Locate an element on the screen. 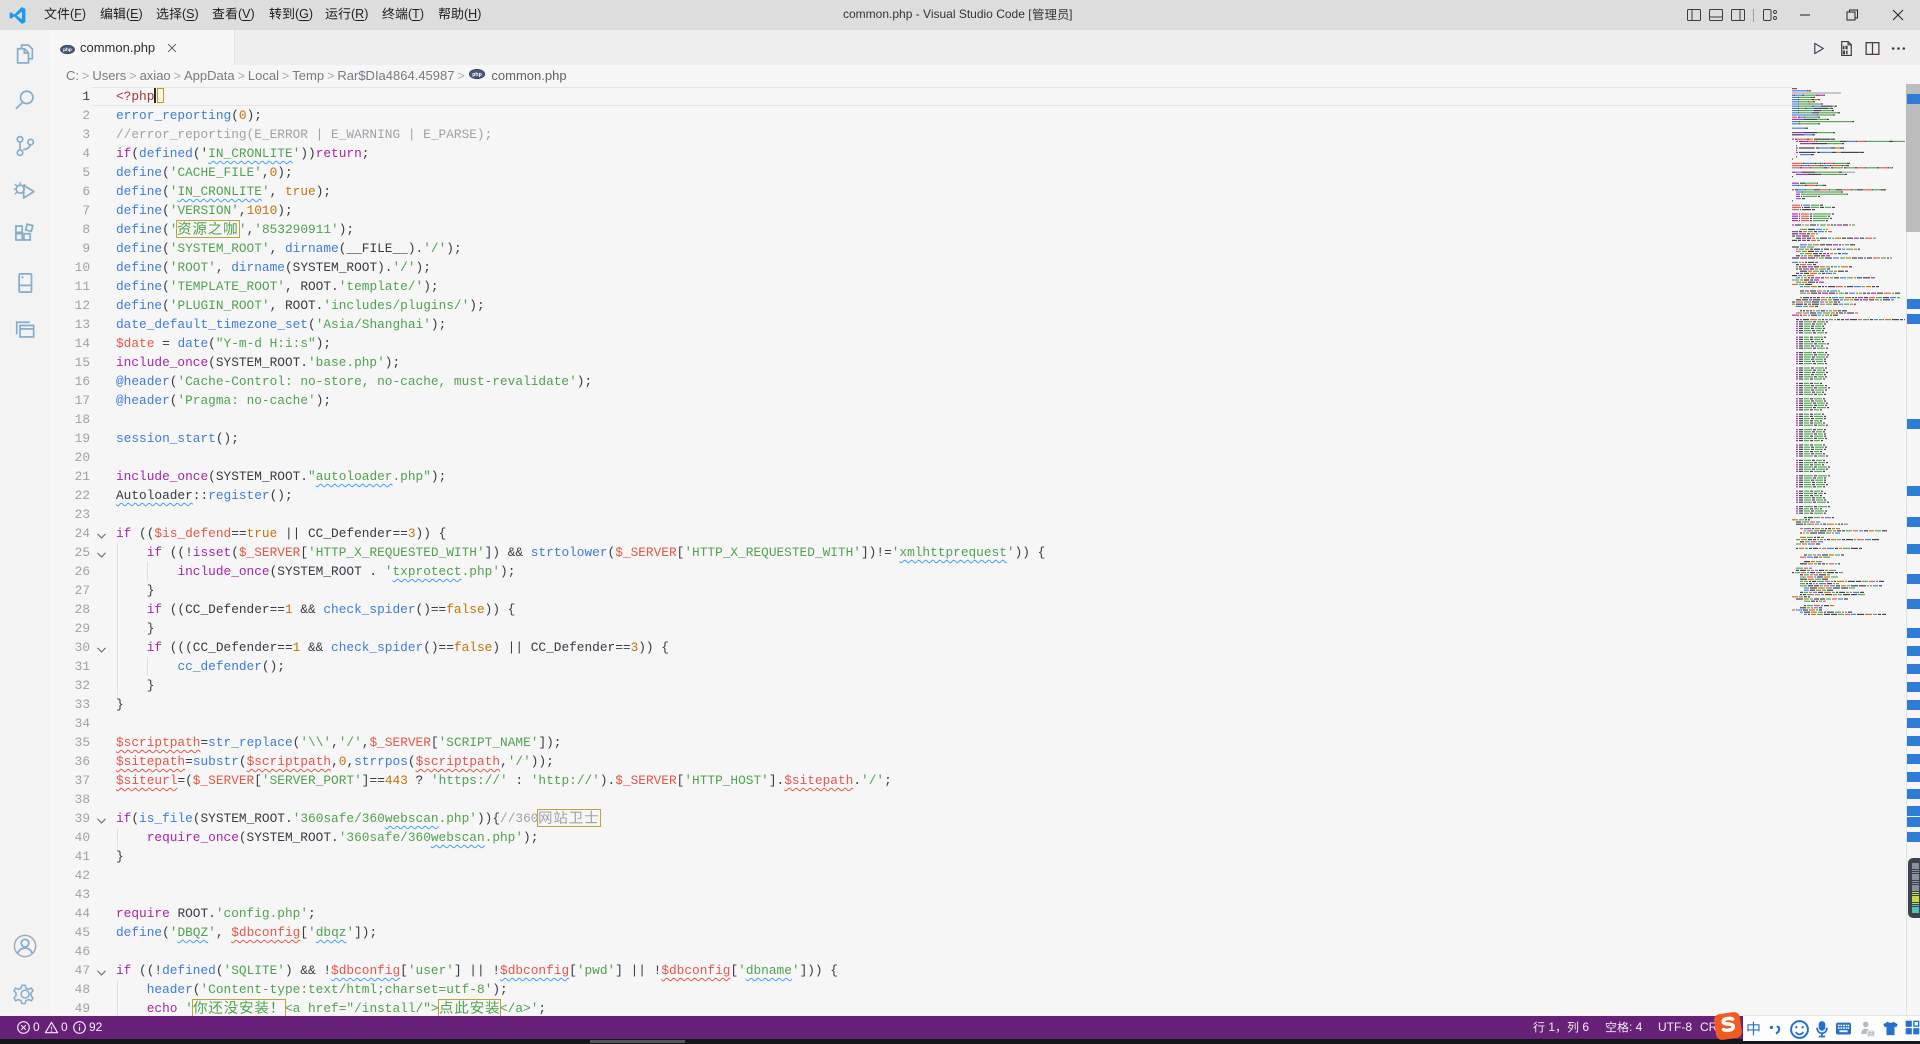 The height and width of the screenshot is (1044, 1920). svg-text: 23 is located at coordinates (1871, 1035).